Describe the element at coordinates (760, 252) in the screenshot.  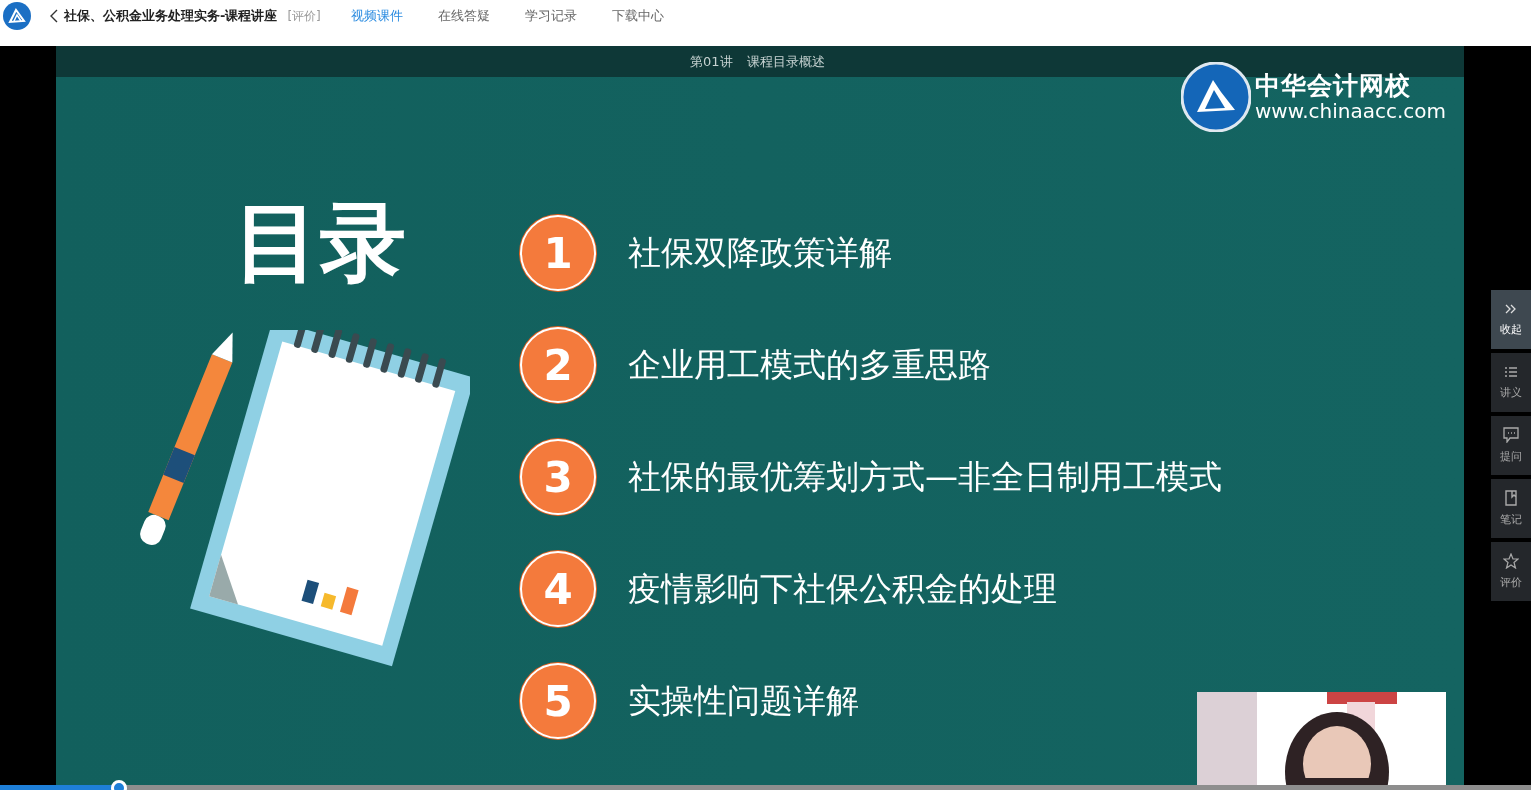
I see `outline-item: 社保双降政策详解` at that location.